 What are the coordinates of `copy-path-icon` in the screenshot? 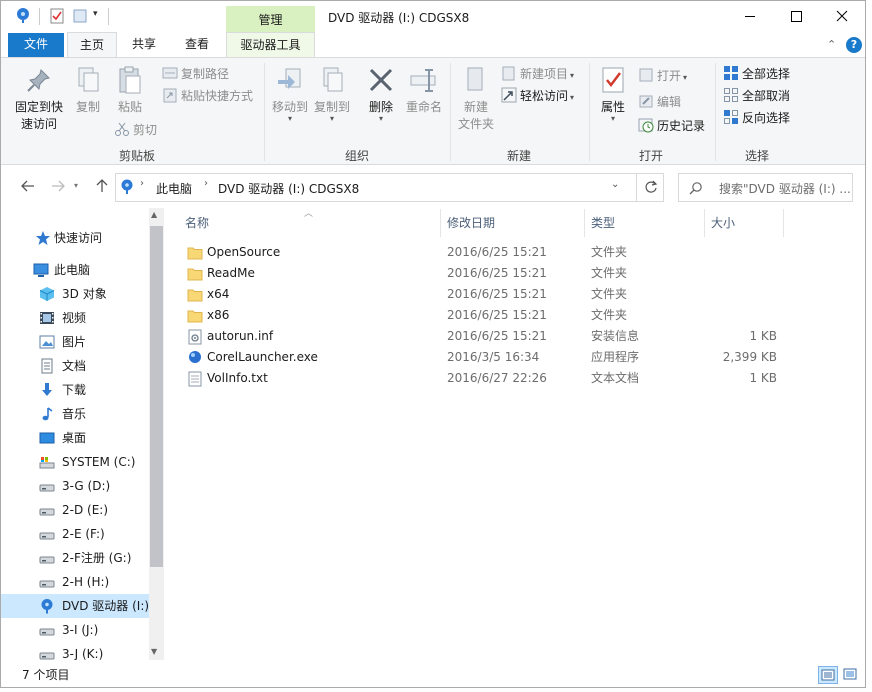 It's located at (170, 73).